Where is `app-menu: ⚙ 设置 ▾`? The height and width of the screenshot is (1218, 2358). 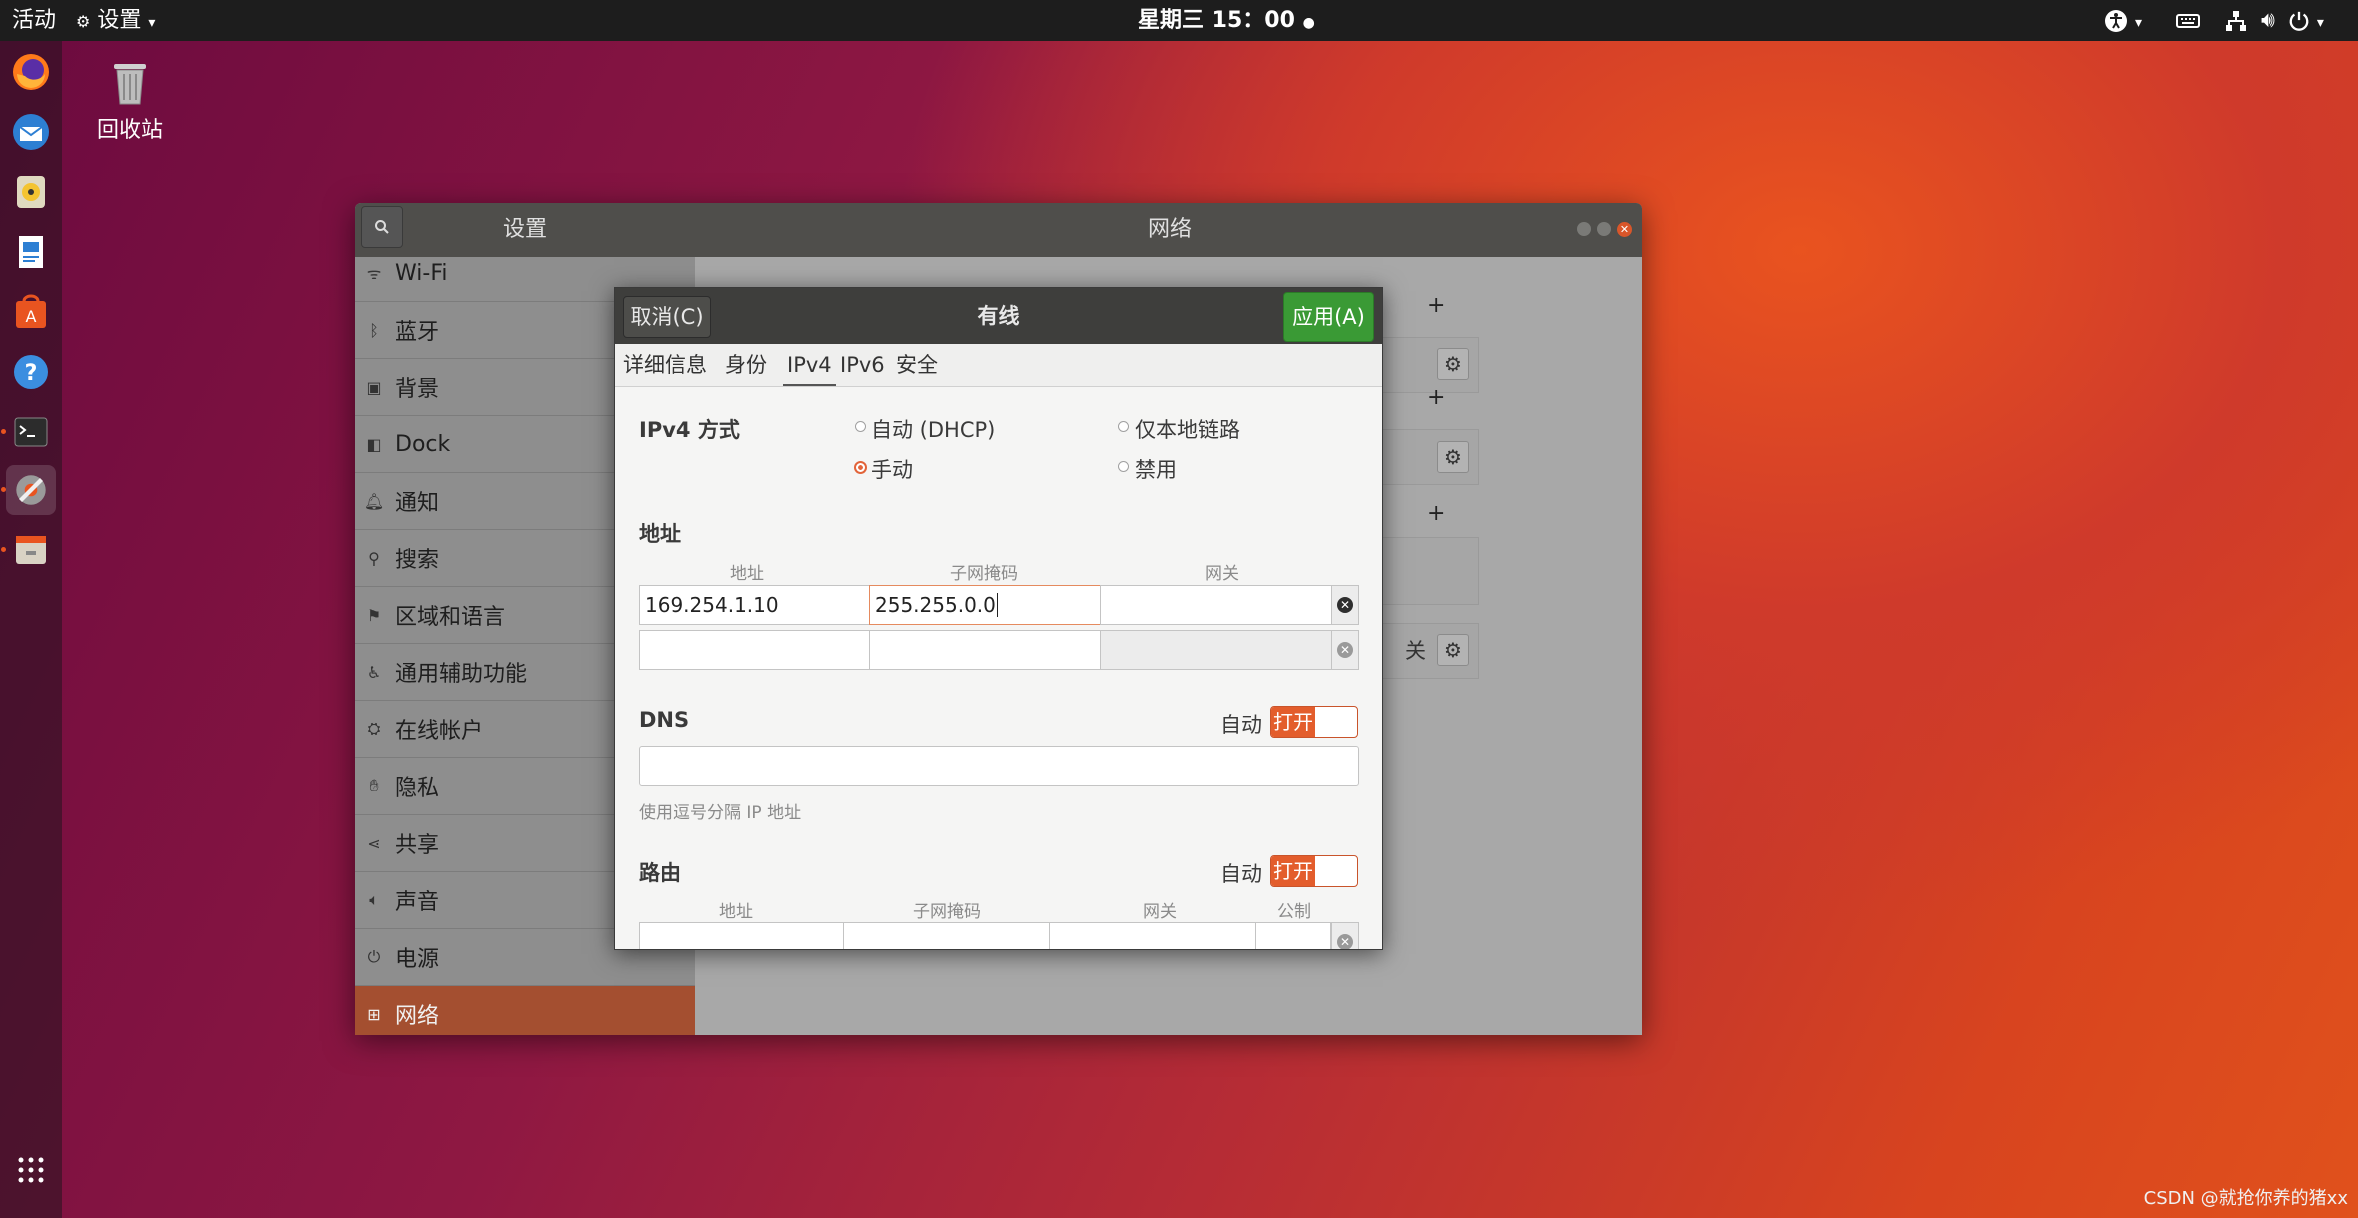 app-menu: ⚙ 设置 ▾ is located at coordinates (115, 20).